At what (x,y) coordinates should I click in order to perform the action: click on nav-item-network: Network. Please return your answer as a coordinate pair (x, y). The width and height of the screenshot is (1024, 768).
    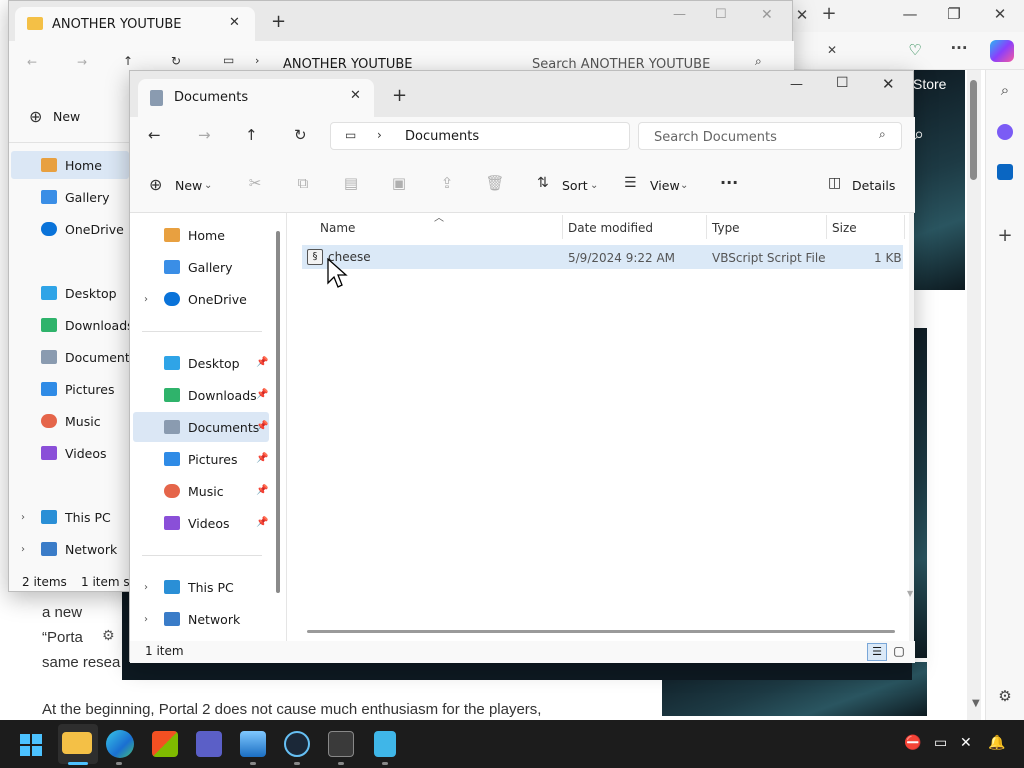
    Looking at the image, I should click on (86, 550).